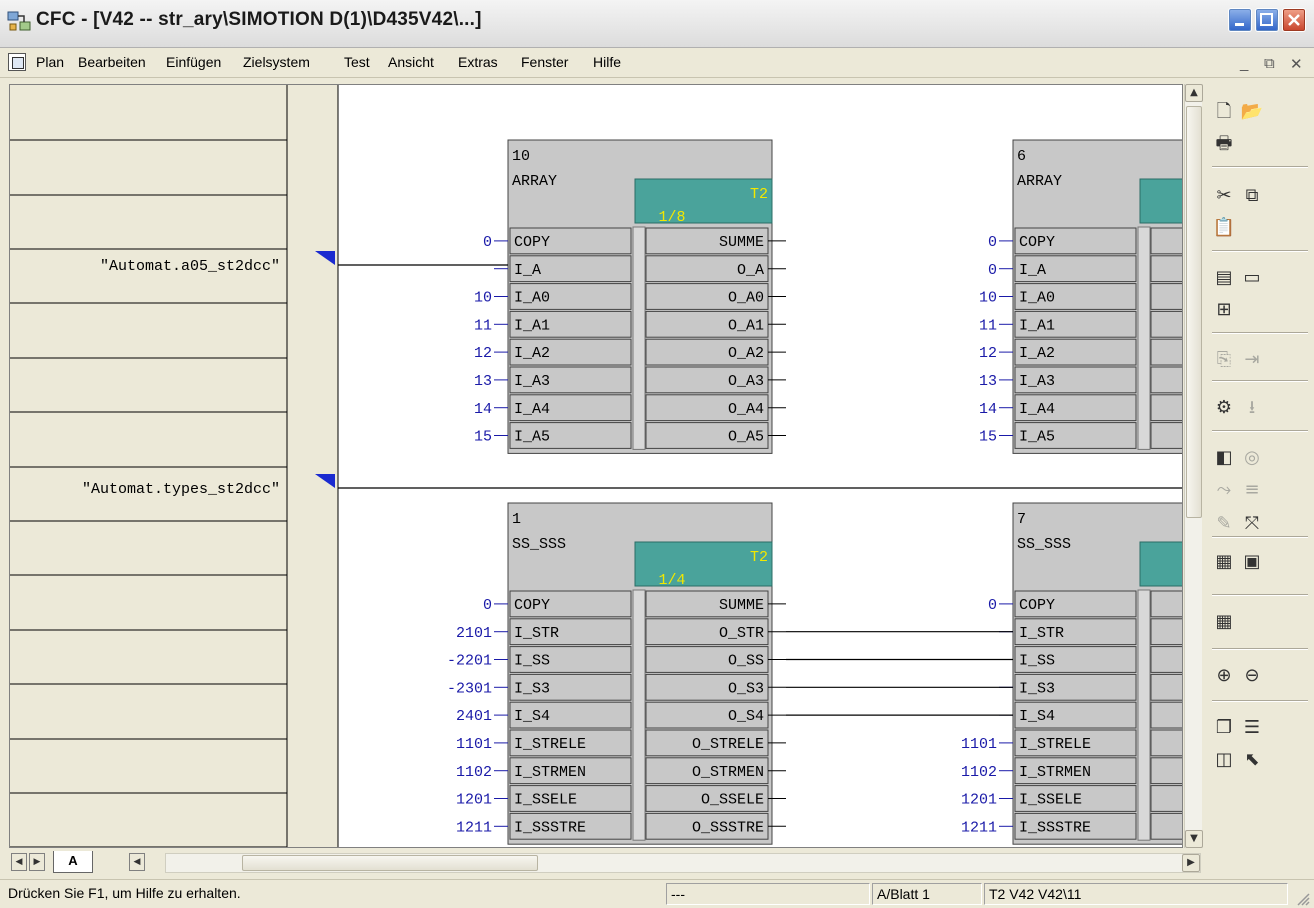 This screenshot has height=908, width=1314. I want to click on margin-operand-label: "Automat.a05_st2dcc", so click(190, 266).